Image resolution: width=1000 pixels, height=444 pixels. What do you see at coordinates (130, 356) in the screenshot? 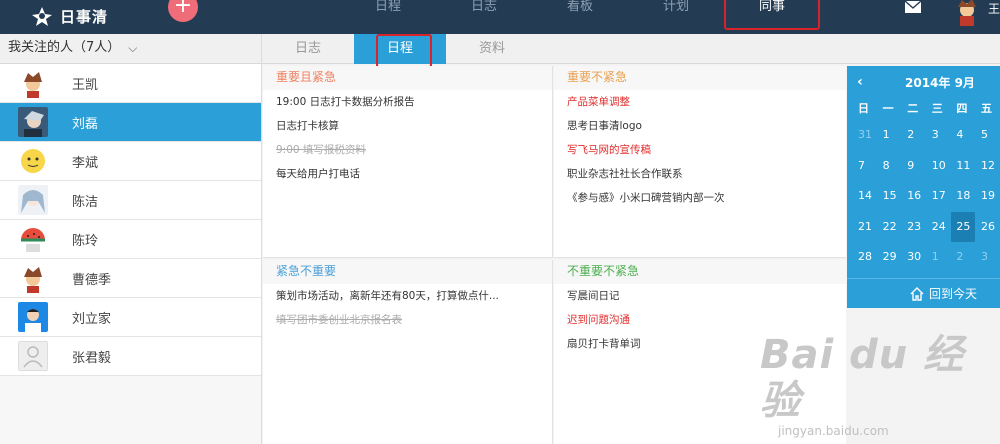
I see `person-item: 张君毅` at bounding box center [130, 356].